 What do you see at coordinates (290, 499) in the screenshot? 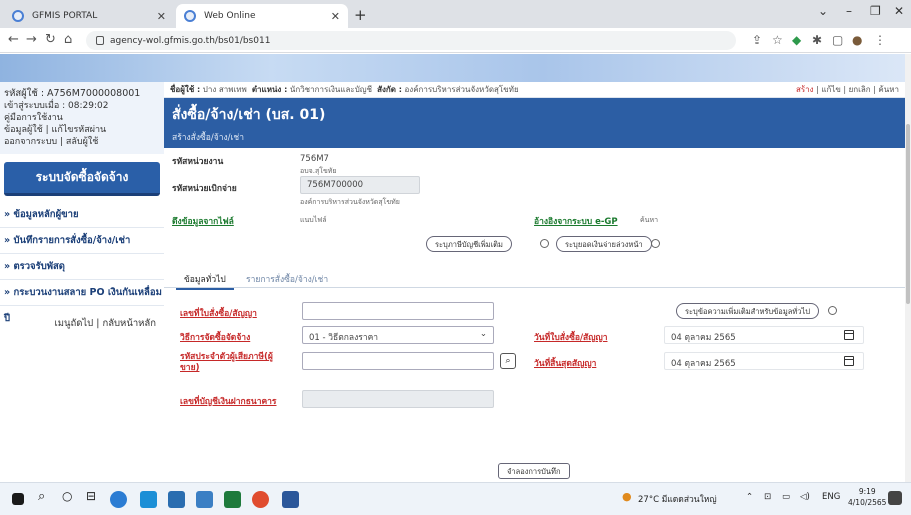
I see `word-icon` at bounding box center [290, 499].